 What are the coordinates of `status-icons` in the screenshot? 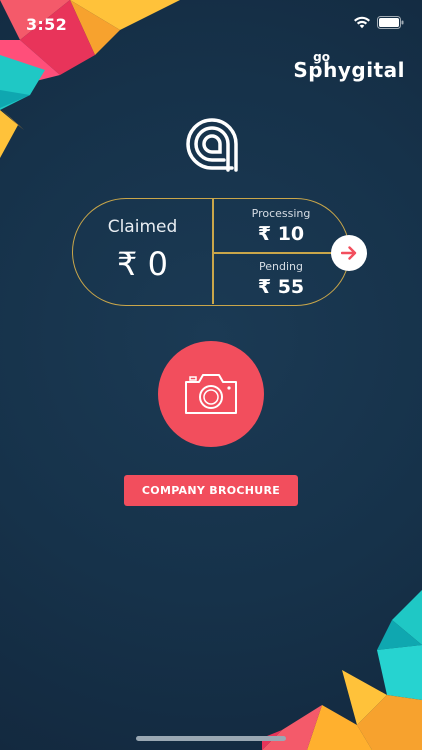 It's located at (378, 22).